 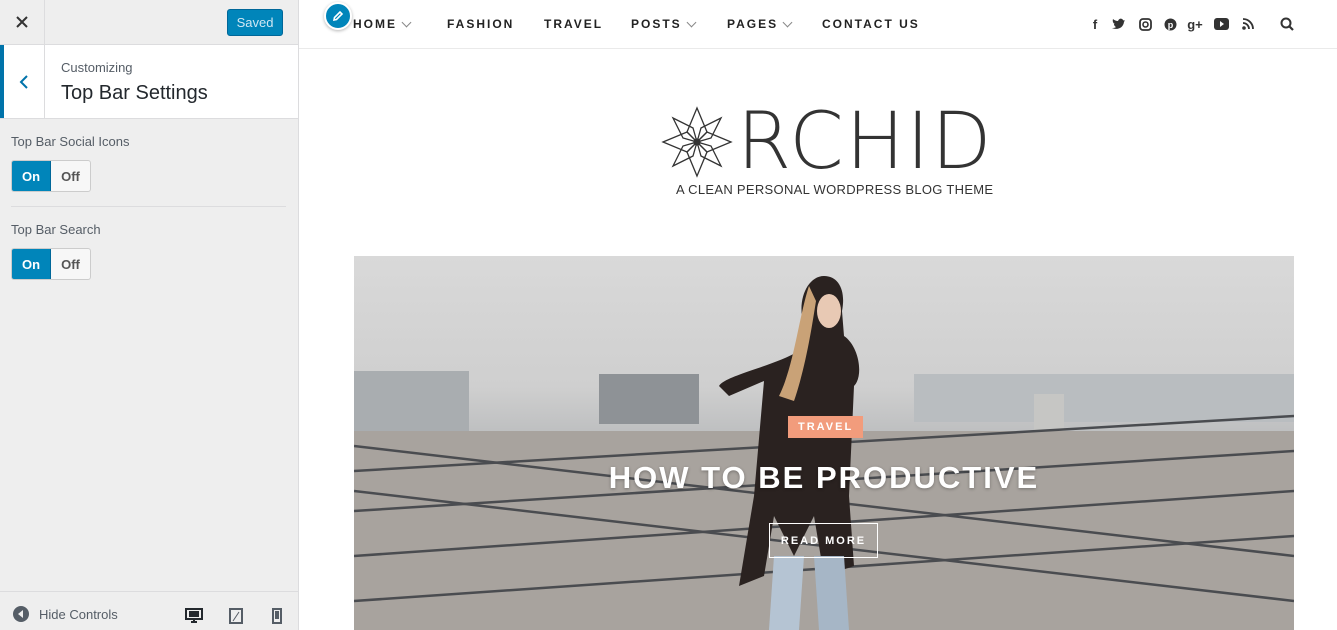 I want to click on search-toggle: On Off, so click(x=51, y=264).